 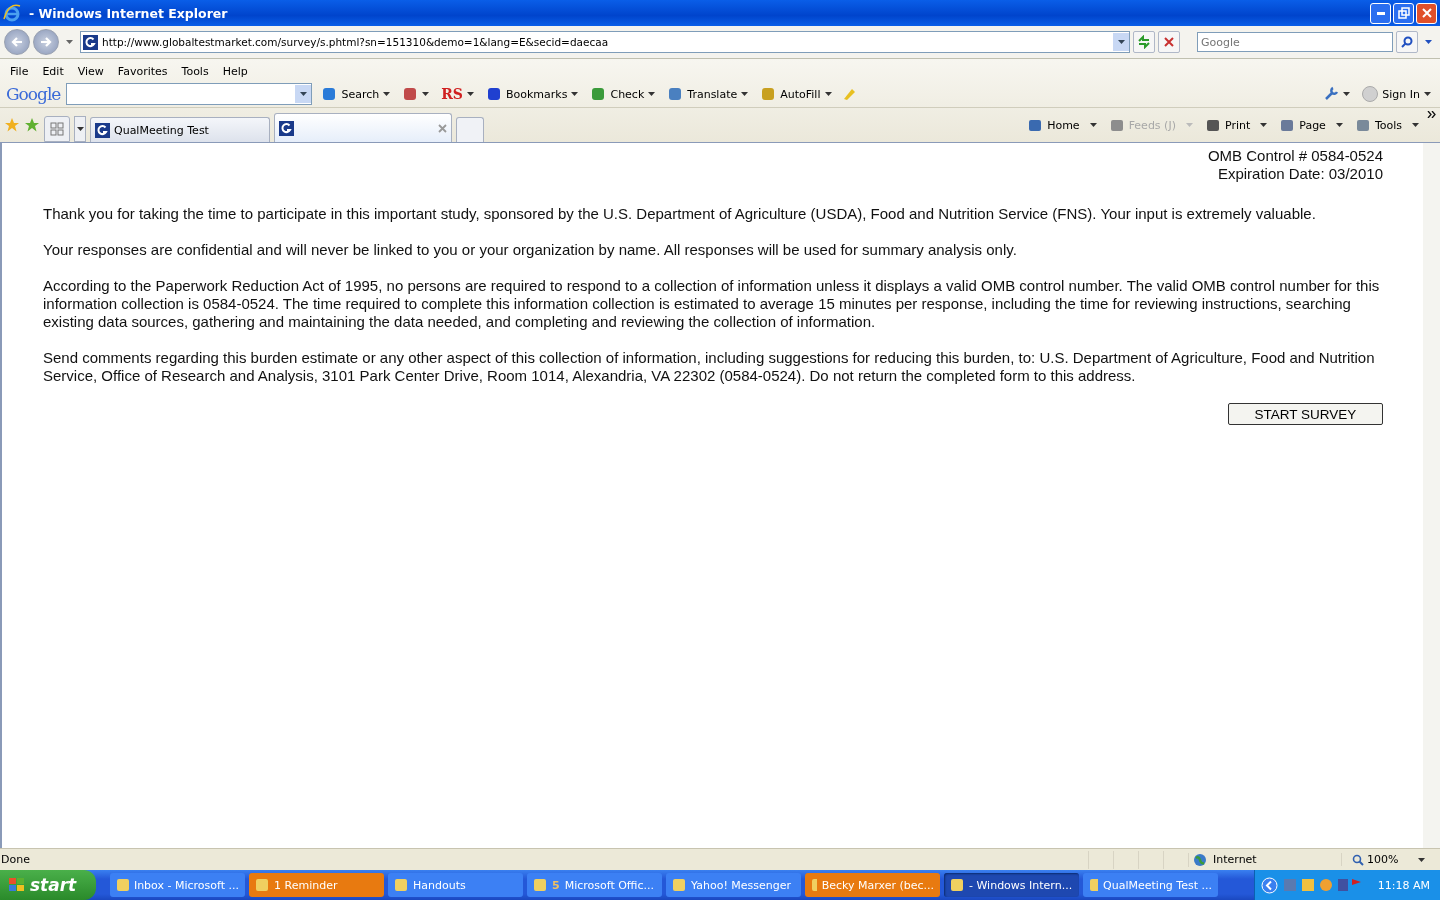 What do you see at coordinates (1390, 859) in the screenshot?
I see `zoom-button: 100%` at bounding box center [1390, 859].